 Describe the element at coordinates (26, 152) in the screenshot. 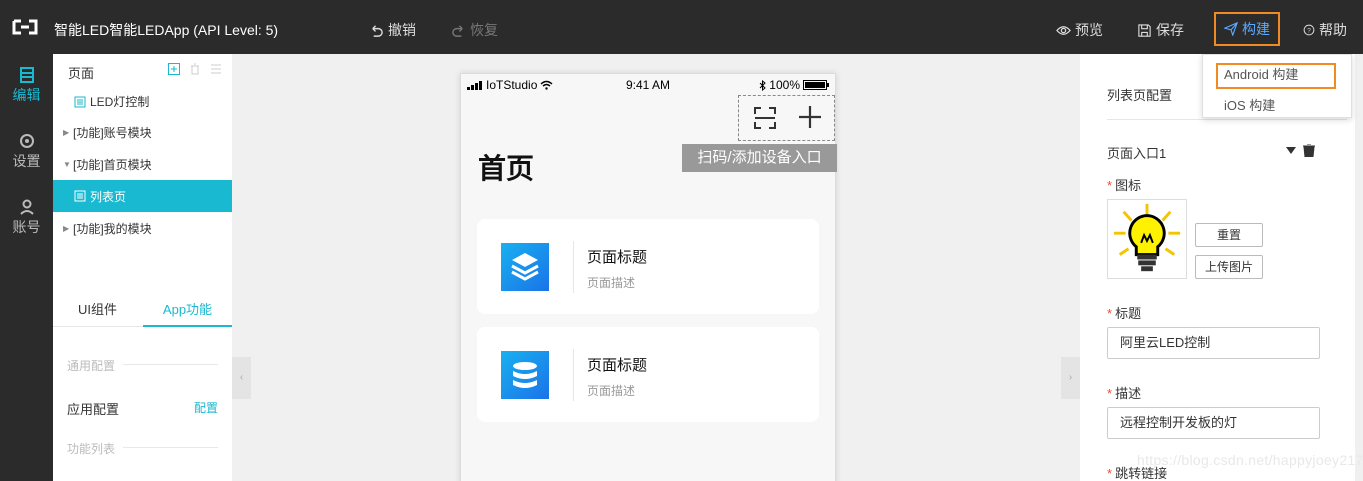

I see `nav-item-settings: 设置` at that location.